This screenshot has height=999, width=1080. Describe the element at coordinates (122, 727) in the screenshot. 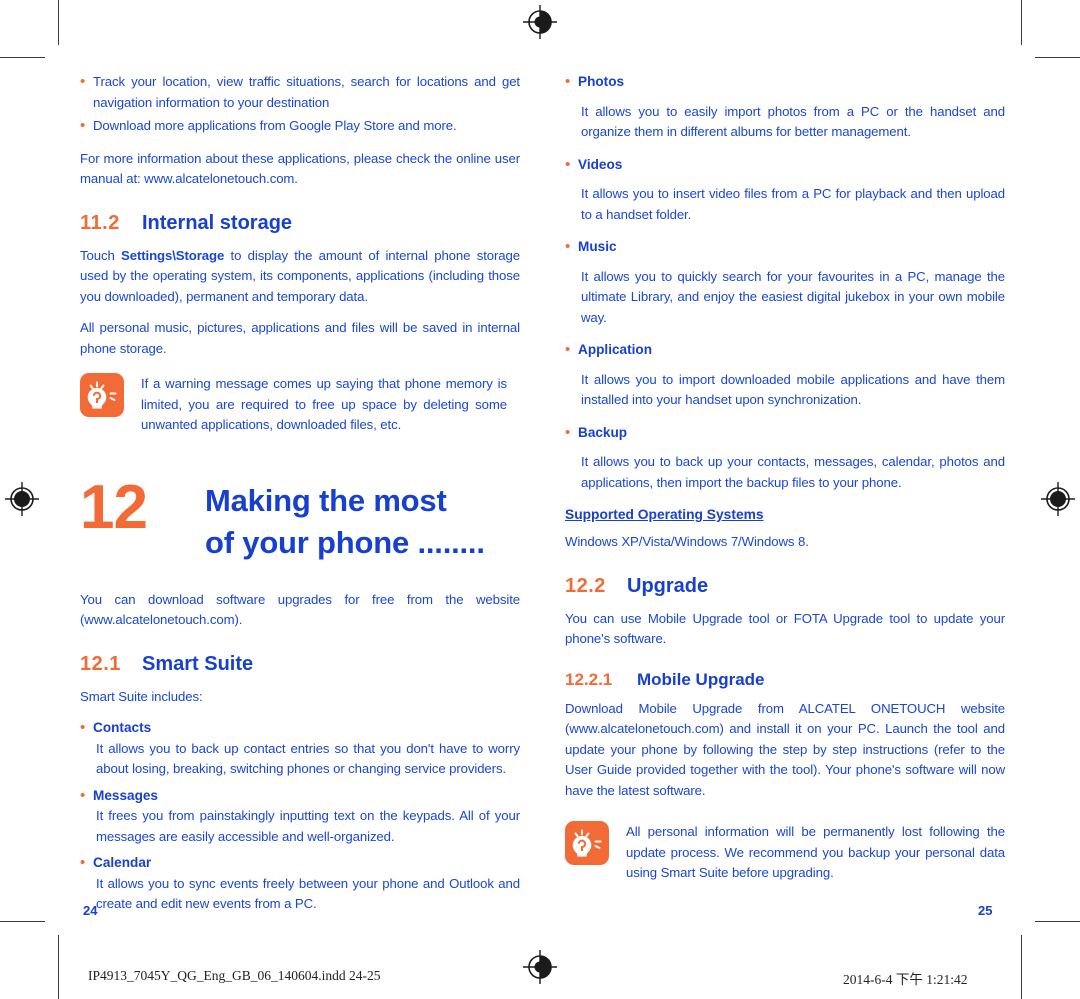

I see `list-item-title: Contacts` at that location.